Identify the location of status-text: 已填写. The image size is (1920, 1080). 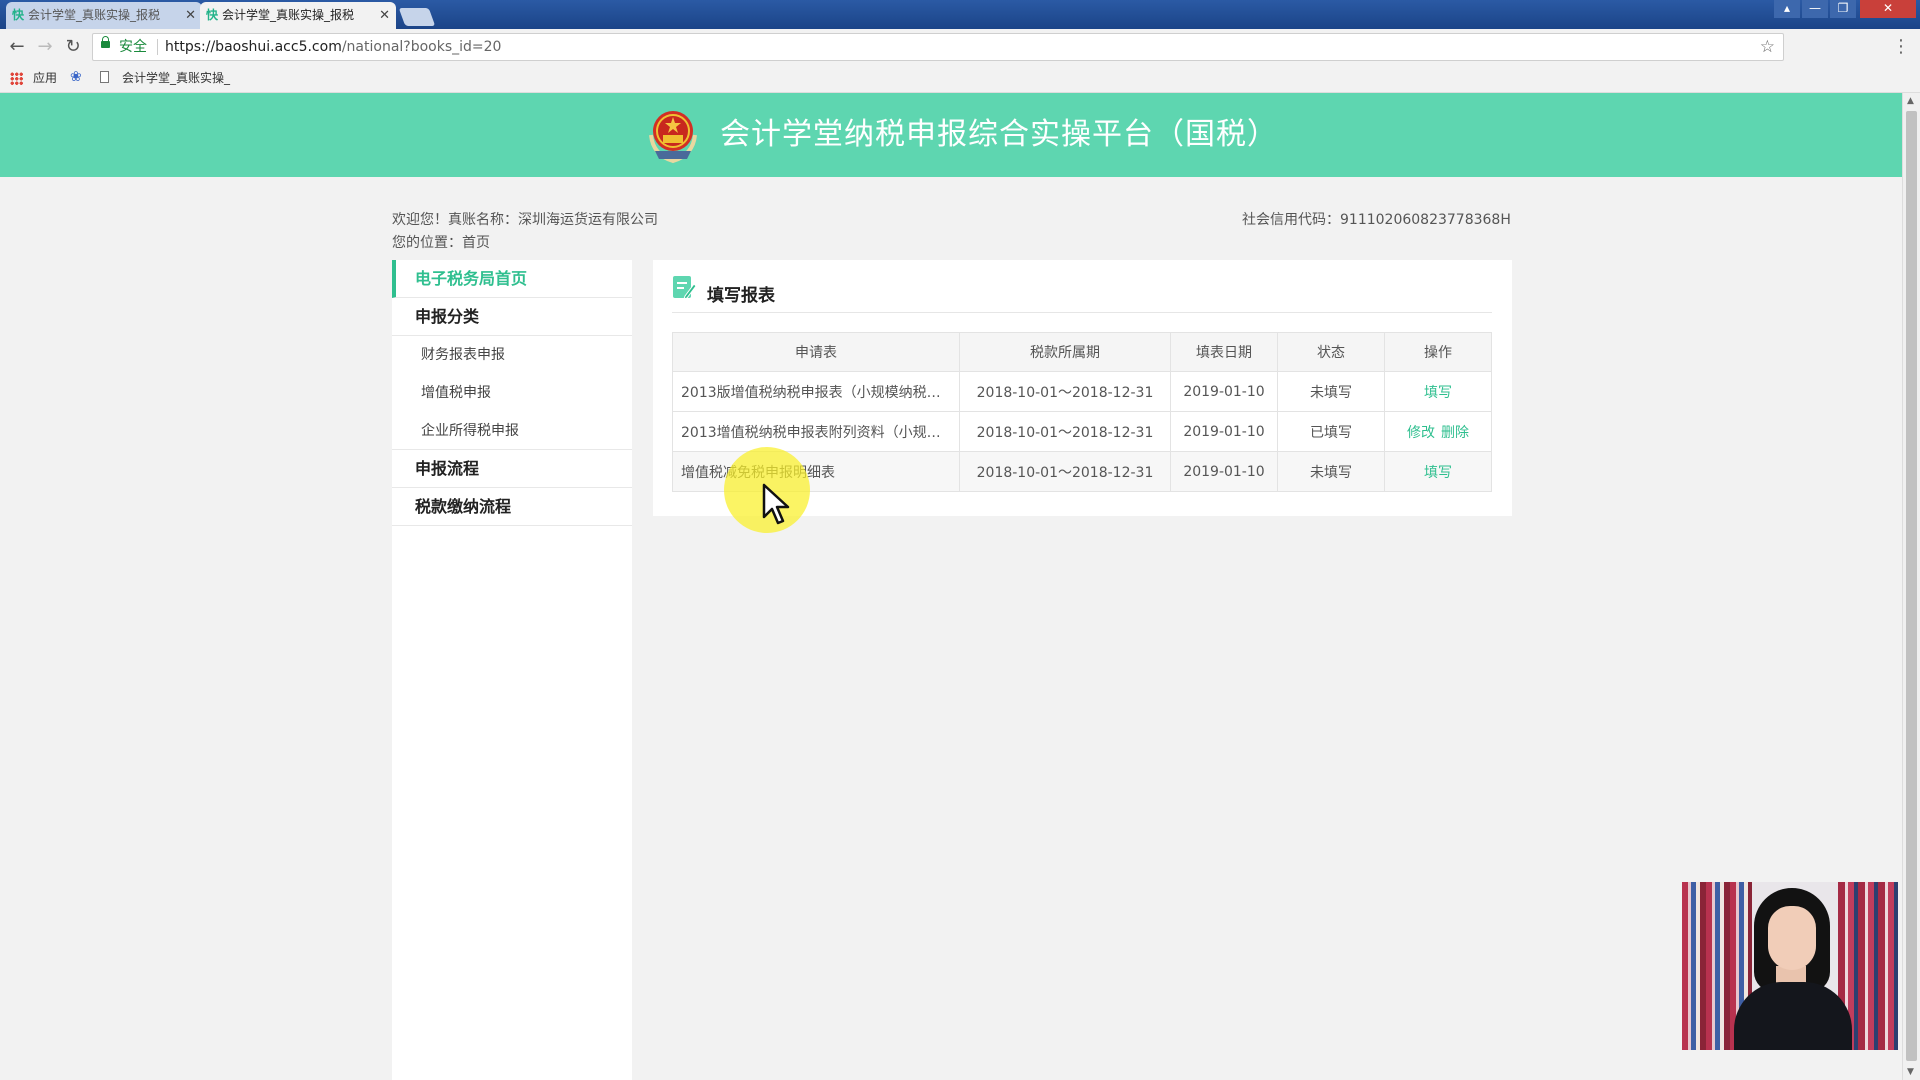
(1331, 431).